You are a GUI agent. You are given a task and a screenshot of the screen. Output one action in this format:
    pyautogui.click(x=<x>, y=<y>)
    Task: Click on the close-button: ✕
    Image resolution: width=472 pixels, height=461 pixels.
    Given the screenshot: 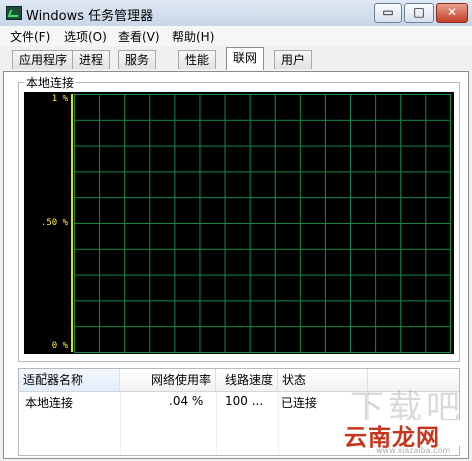 What is the action you would take?
    pyautogui.click(x=452, y=13)
    